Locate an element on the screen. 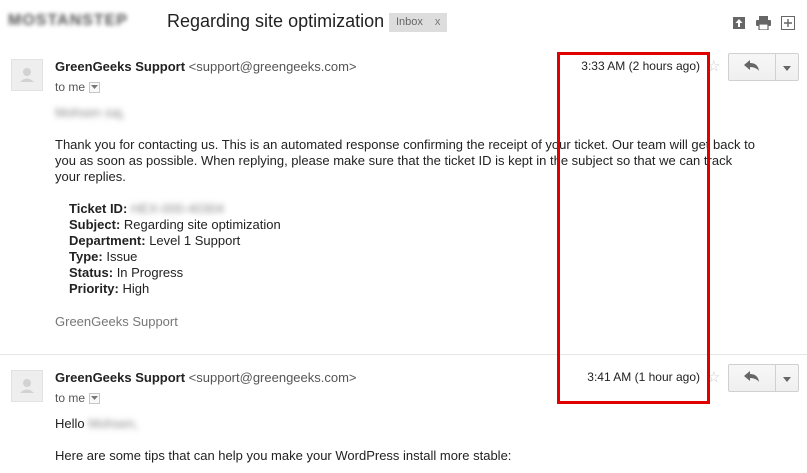 This screenshot has height=473, width=807. inbox-label-text: Inbox is located at coordinates (409, 22).